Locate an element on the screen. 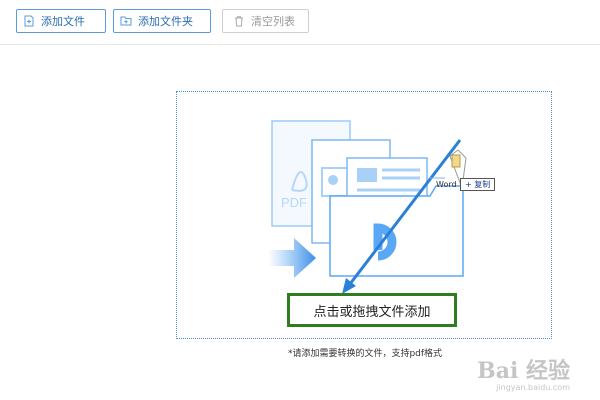 The width and height of the screenshot is (600, 400). watermark-logo-text: Bai 经验 is located at coordinates (523, 371).